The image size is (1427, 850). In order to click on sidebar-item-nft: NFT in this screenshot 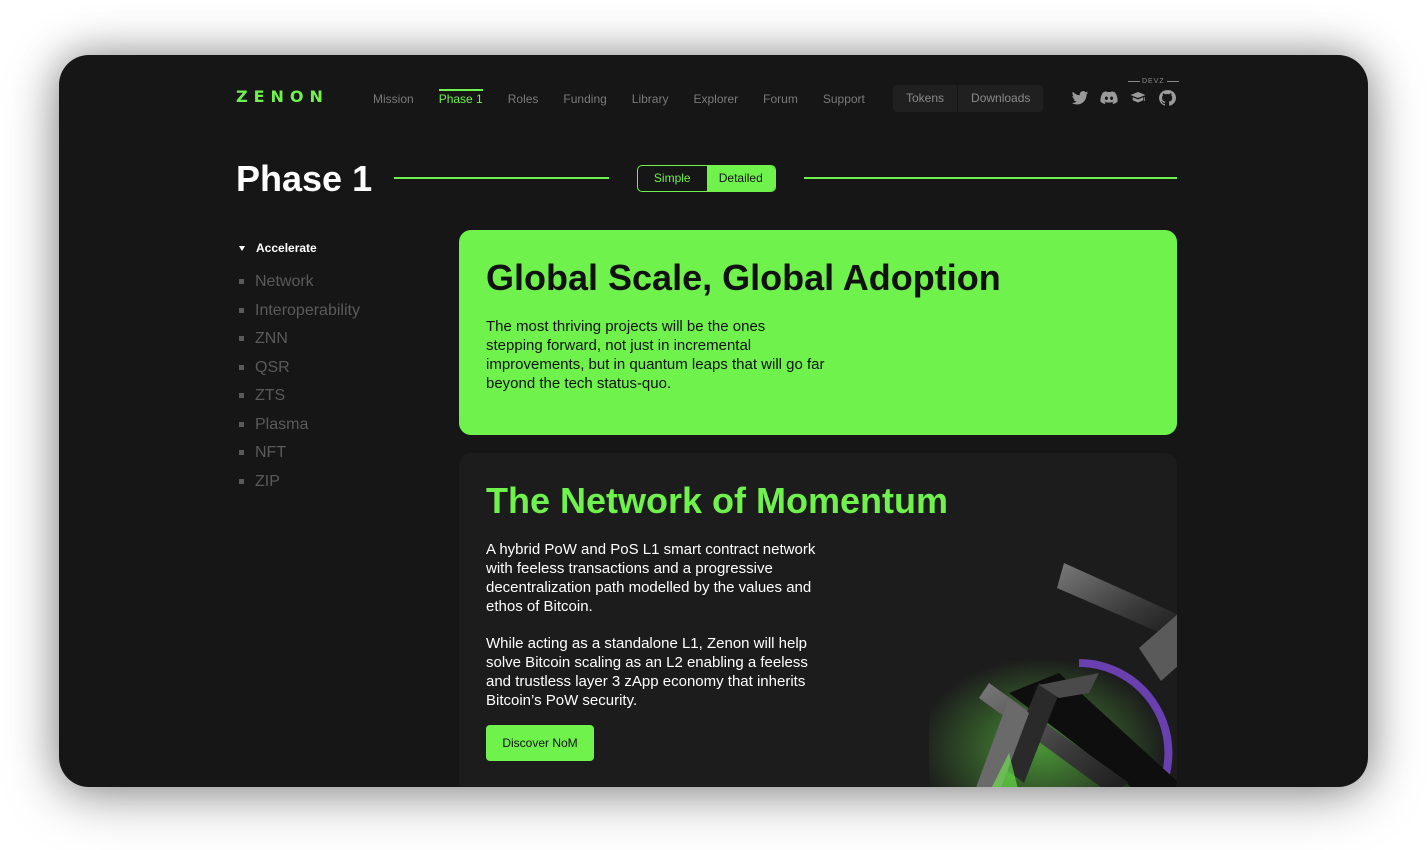, I will do `click(299, 458)`.